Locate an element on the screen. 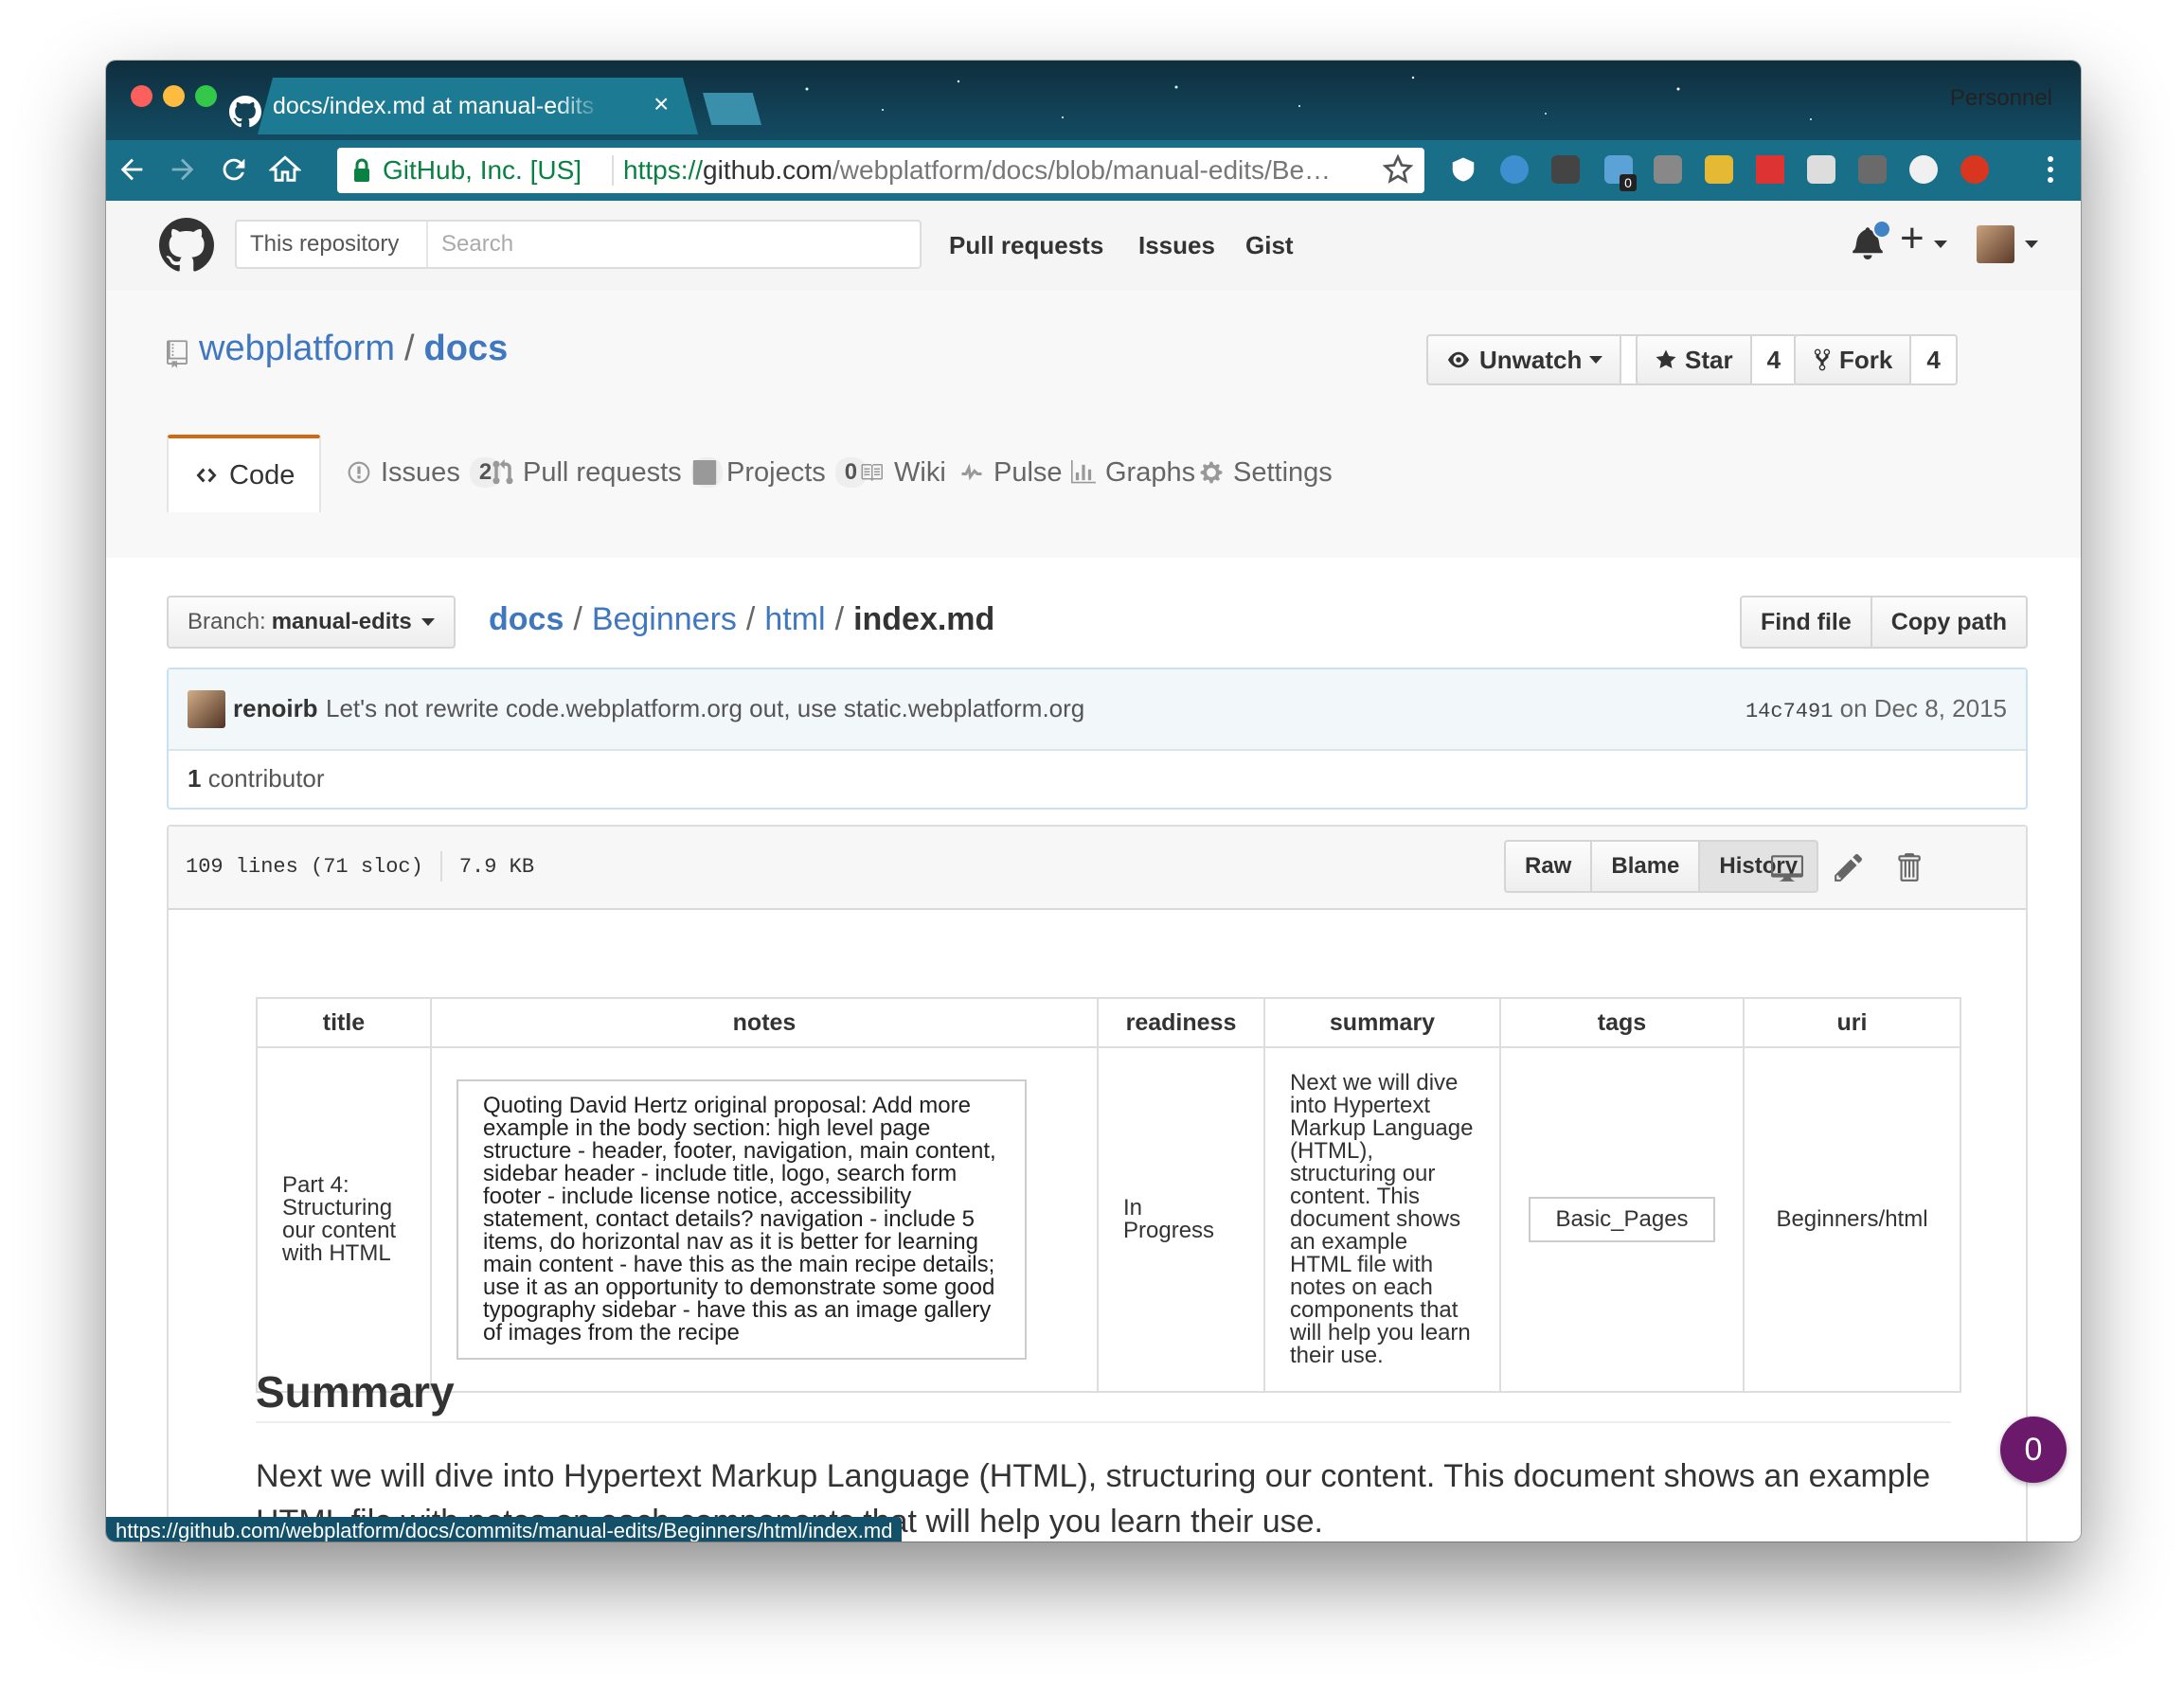 The height and width of the screenshot is (1693, 2184). stargazers-count: 4 is located at coordinates (1775, 359).